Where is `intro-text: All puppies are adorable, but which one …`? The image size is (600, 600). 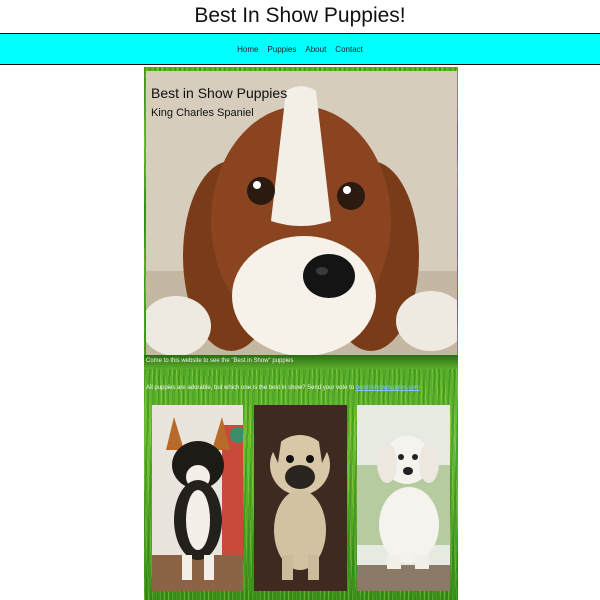 intro-text: All puppies are adorable, but which one … is located at coordinates (250, 388).